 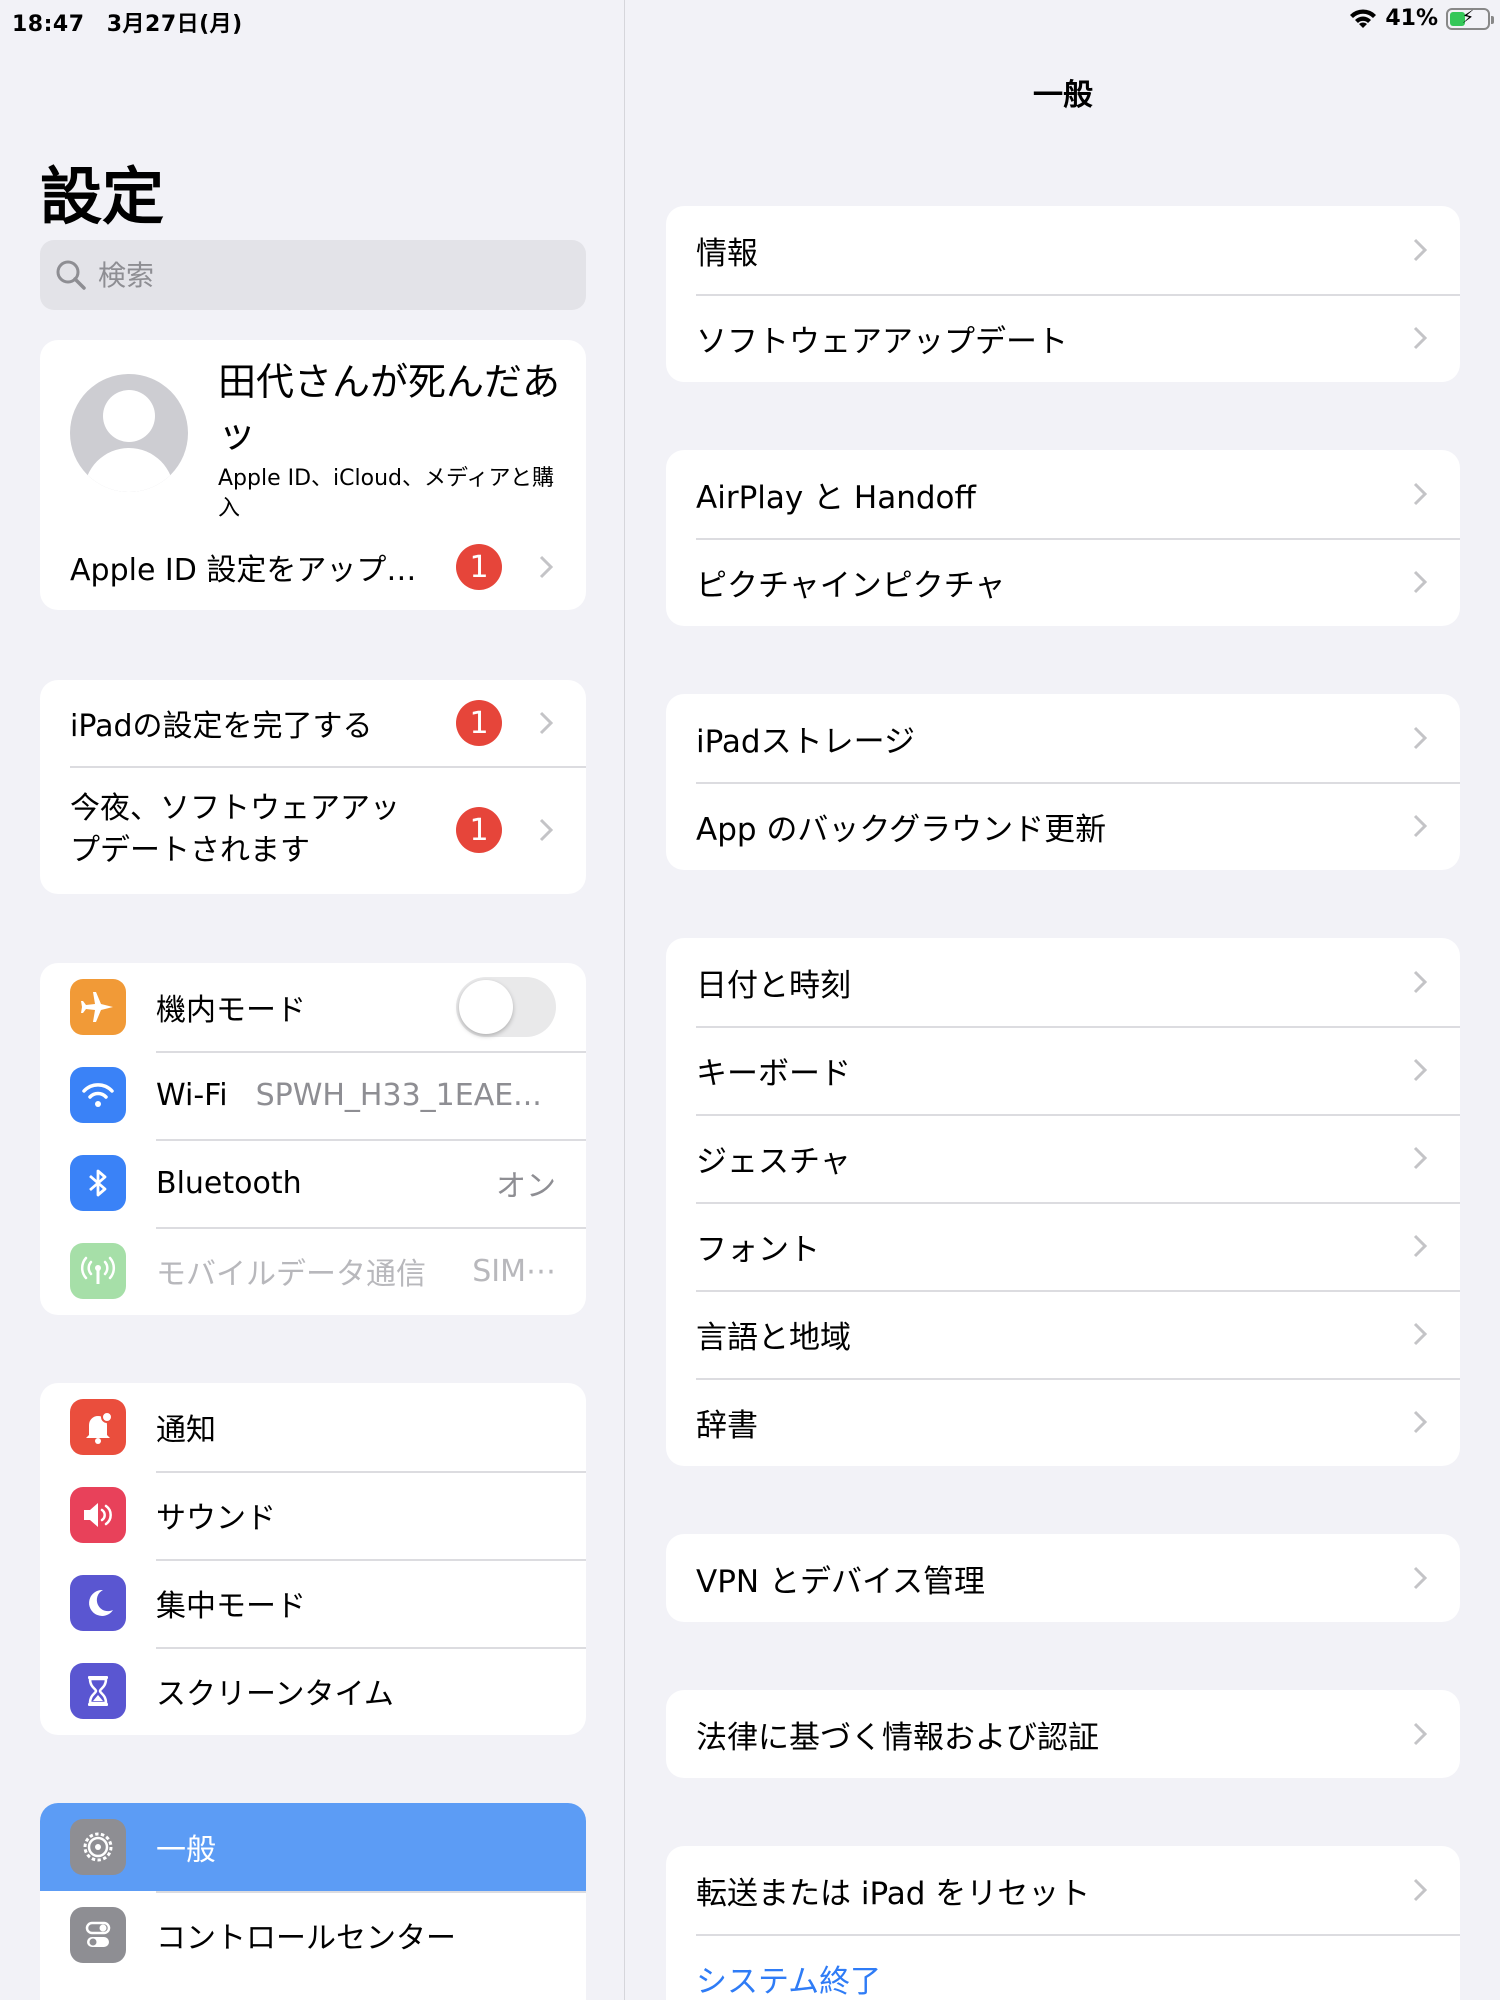 What do you see at coordinates (313, 1603) in the screenshot?
I see `focus-row: 集中モード` at bounding box center [313, 1603].